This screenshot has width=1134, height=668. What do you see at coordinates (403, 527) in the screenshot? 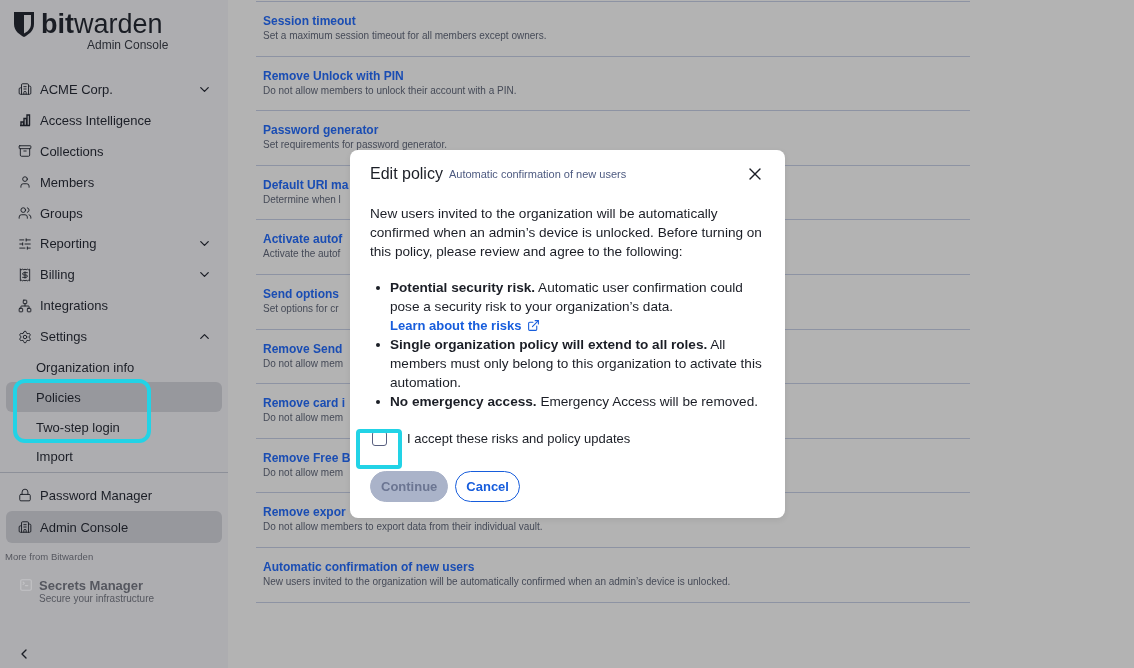
I see `policy-description: Do not allow members to export data from their individual vault.` at bounding box center [403, 527].